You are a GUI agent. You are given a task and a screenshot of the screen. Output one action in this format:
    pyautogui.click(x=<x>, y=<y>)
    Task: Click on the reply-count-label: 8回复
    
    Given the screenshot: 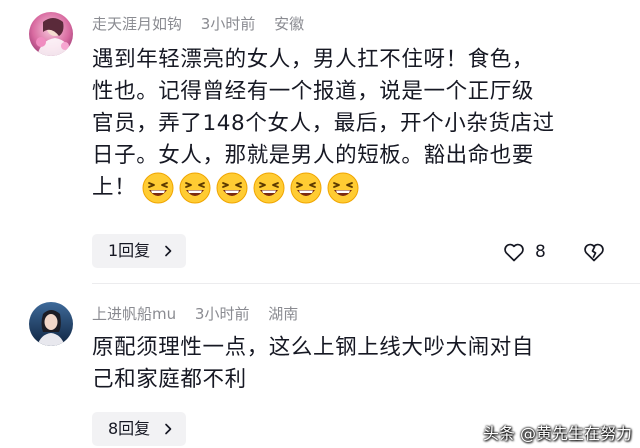 What is the action you would take?
    pyautogui.click(x=129, y=428)
    